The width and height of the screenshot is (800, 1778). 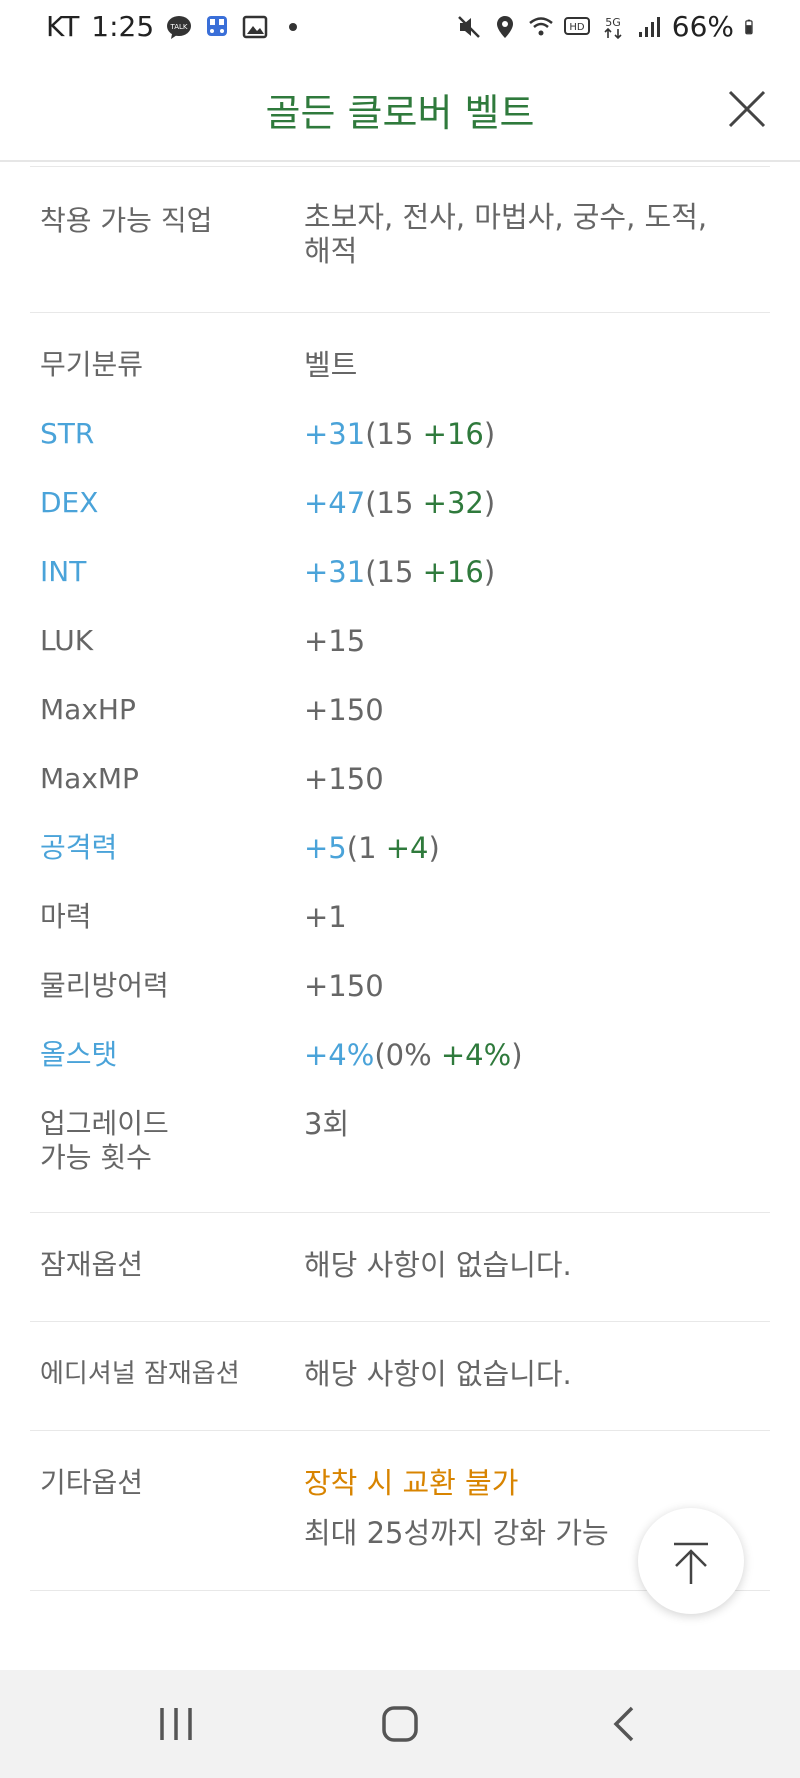 What do you see at coordinates (702, 26) in the screenshot?
I see `battery-percent: 66%` at bounding box center [702, 26].